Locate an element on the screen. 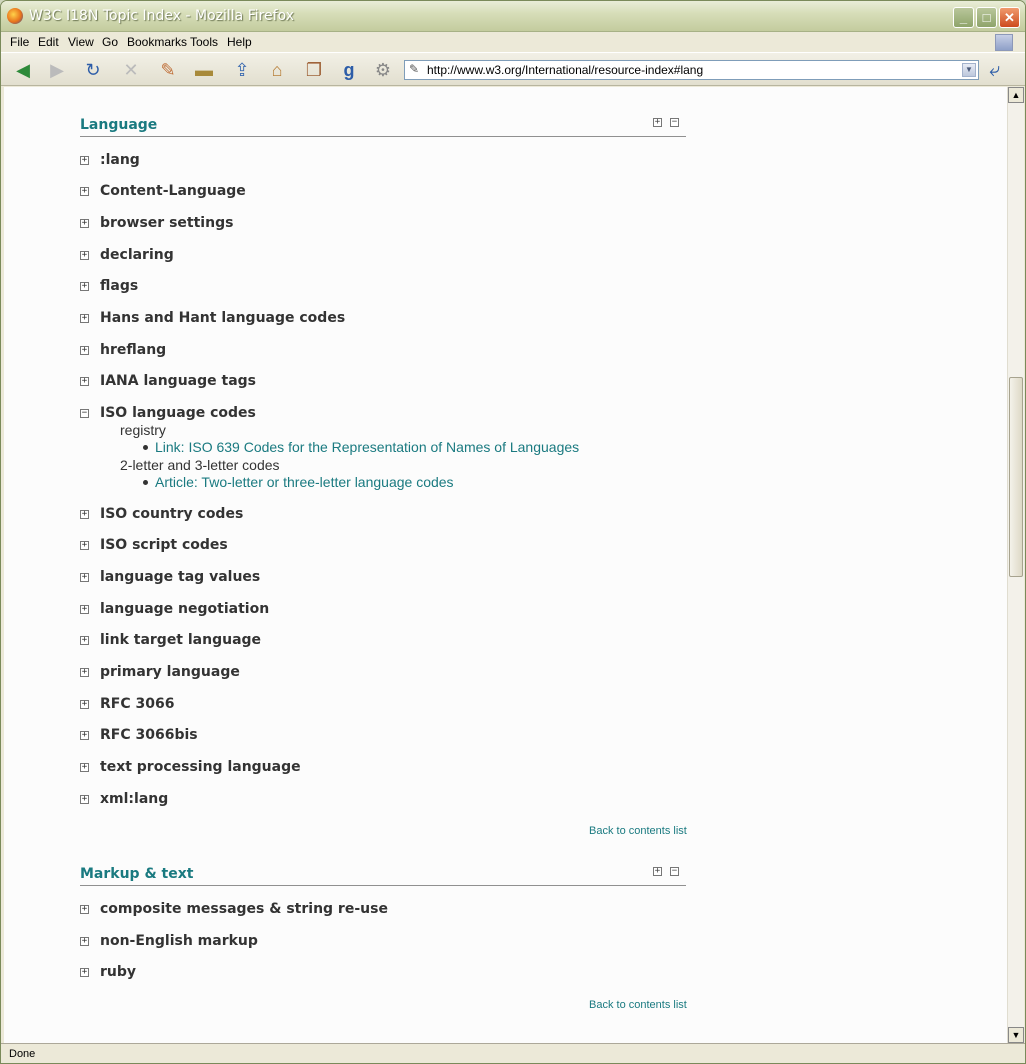 The height and width of the screenshot is (1064, 1026). menu-file: File is located at coordinates (19, 42).